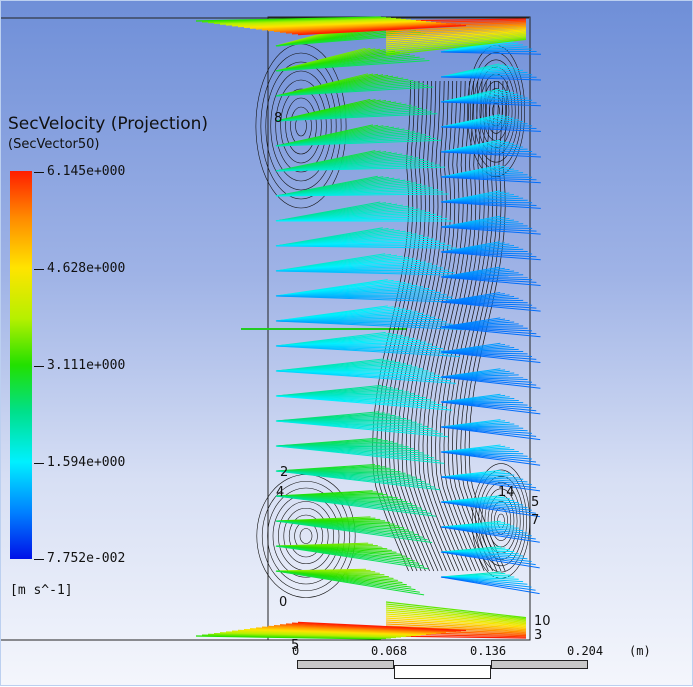 The height and width of the screenshot is (687, 693). I want to click on legend-tick-label: 1.594e+000, so click(86, 462).